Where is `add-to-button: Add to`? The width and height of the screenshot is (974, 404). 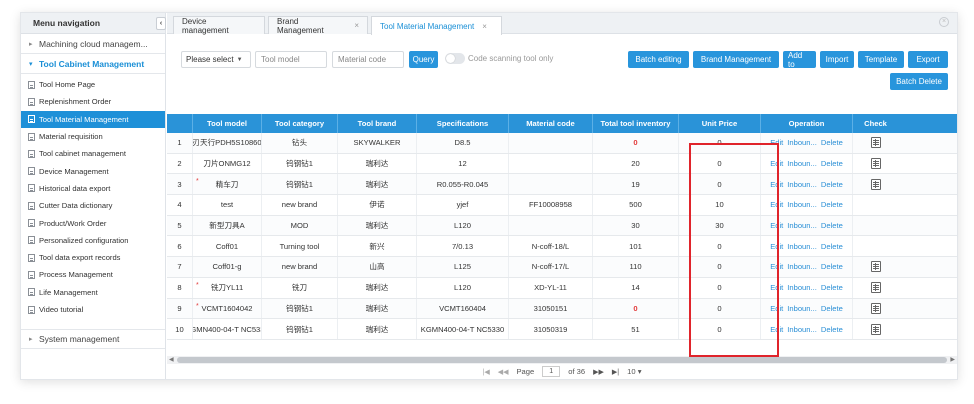 add-to-button: Add to is located at coordinates (799, 60).